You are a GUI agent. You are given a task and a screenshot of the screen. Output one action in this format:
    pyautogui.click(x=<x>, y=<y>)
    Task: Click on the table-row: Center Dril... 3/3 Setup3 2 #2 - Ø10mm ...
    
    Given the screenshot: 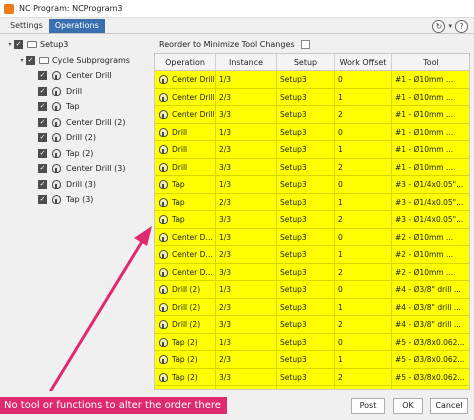 What is the action you would take?
    pyautogui.click(x=312, y=272)
    